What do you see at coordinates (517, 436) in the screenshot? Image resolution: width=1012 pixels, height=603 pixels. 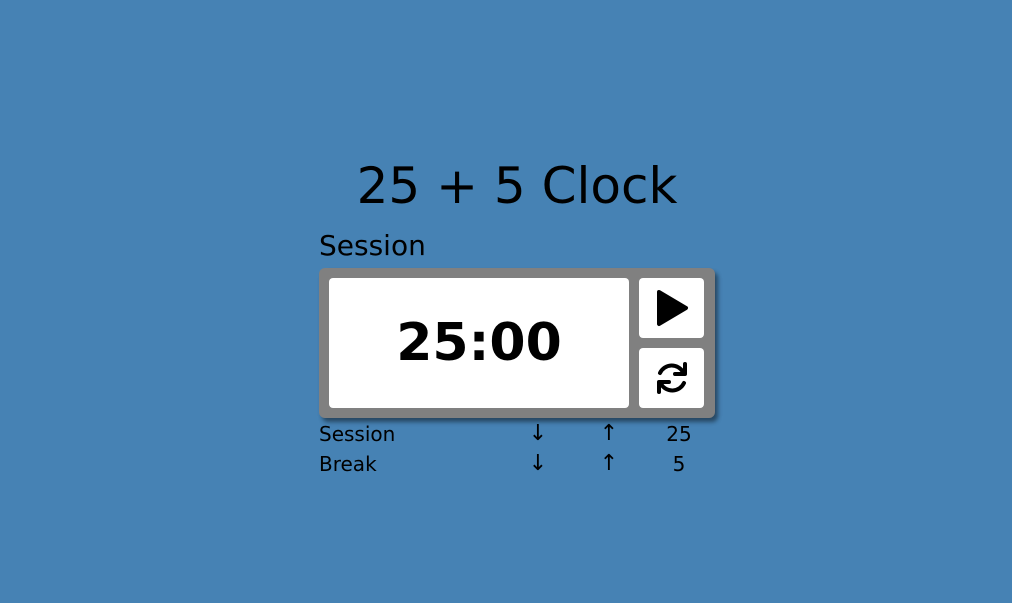 I see `session-setting-row: Session ↓ ↑ 25` at bounding box center [517, 436].